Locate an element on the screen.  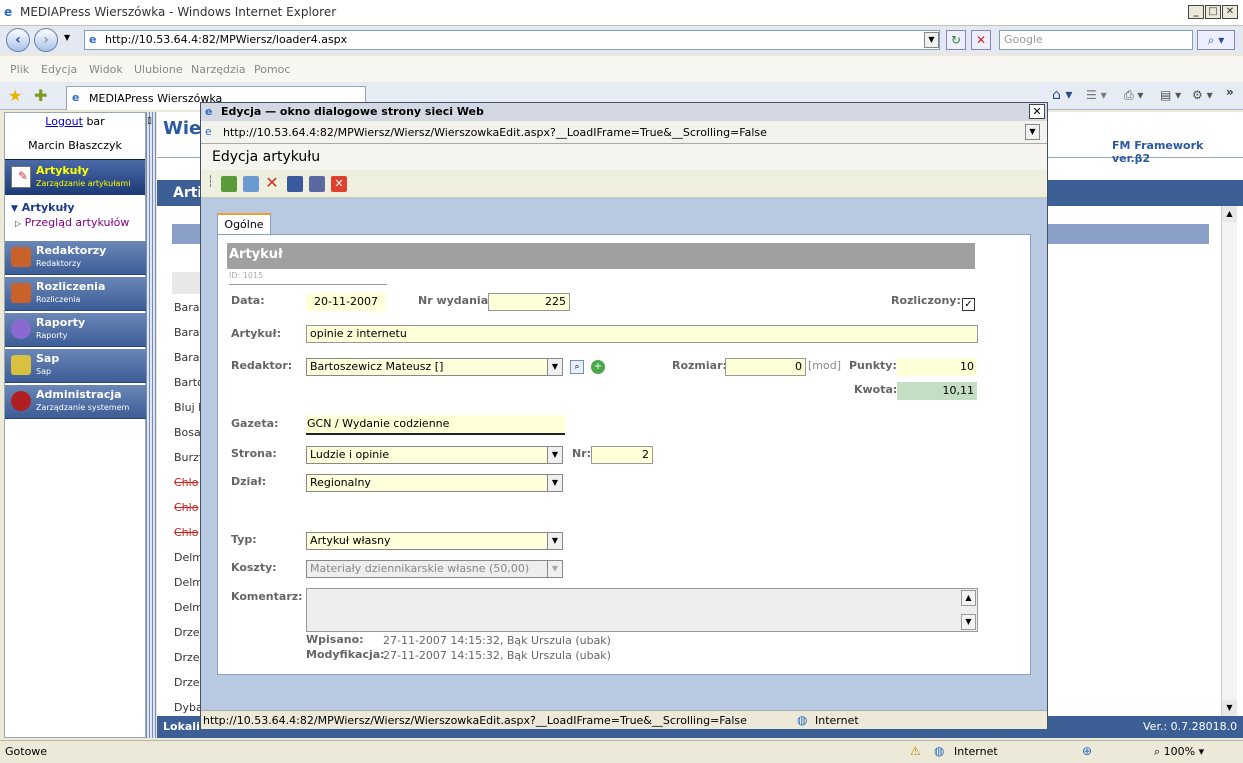
menu-file: Plik is located at coordinates (19, 69).